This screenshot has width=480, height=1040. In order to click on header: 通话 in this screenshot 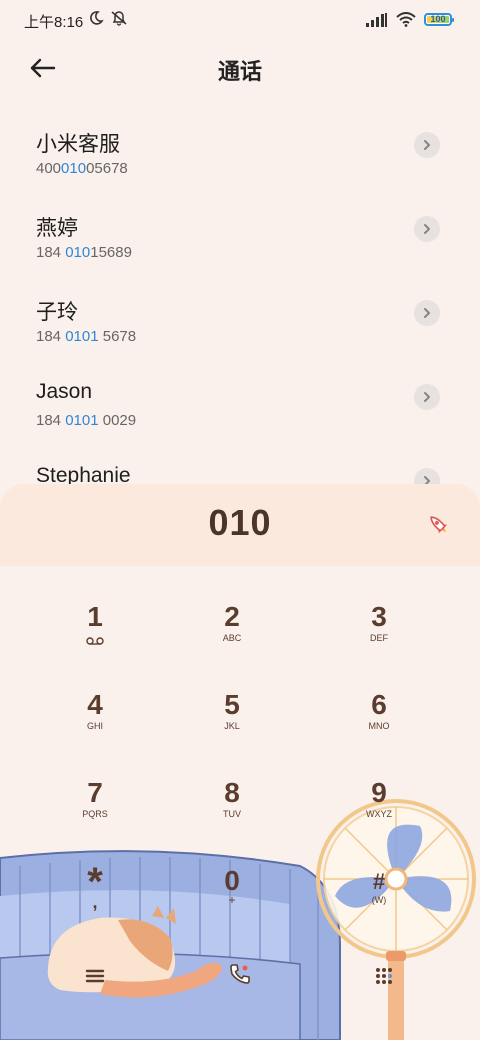, I will do `click(240, 70)`.